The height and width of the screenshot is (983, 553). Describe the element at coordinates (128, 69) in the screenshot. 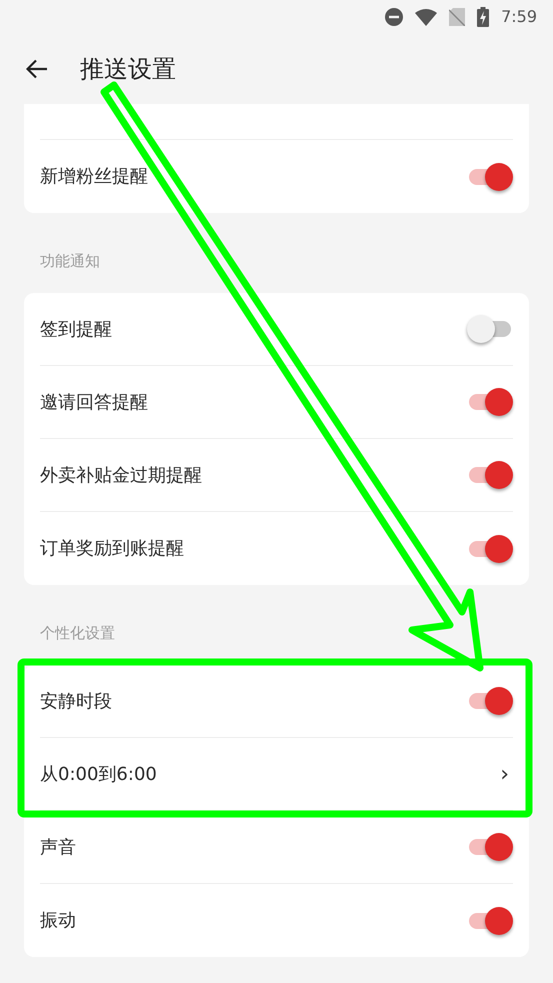

I see `page-title: 推送设置` at that location.